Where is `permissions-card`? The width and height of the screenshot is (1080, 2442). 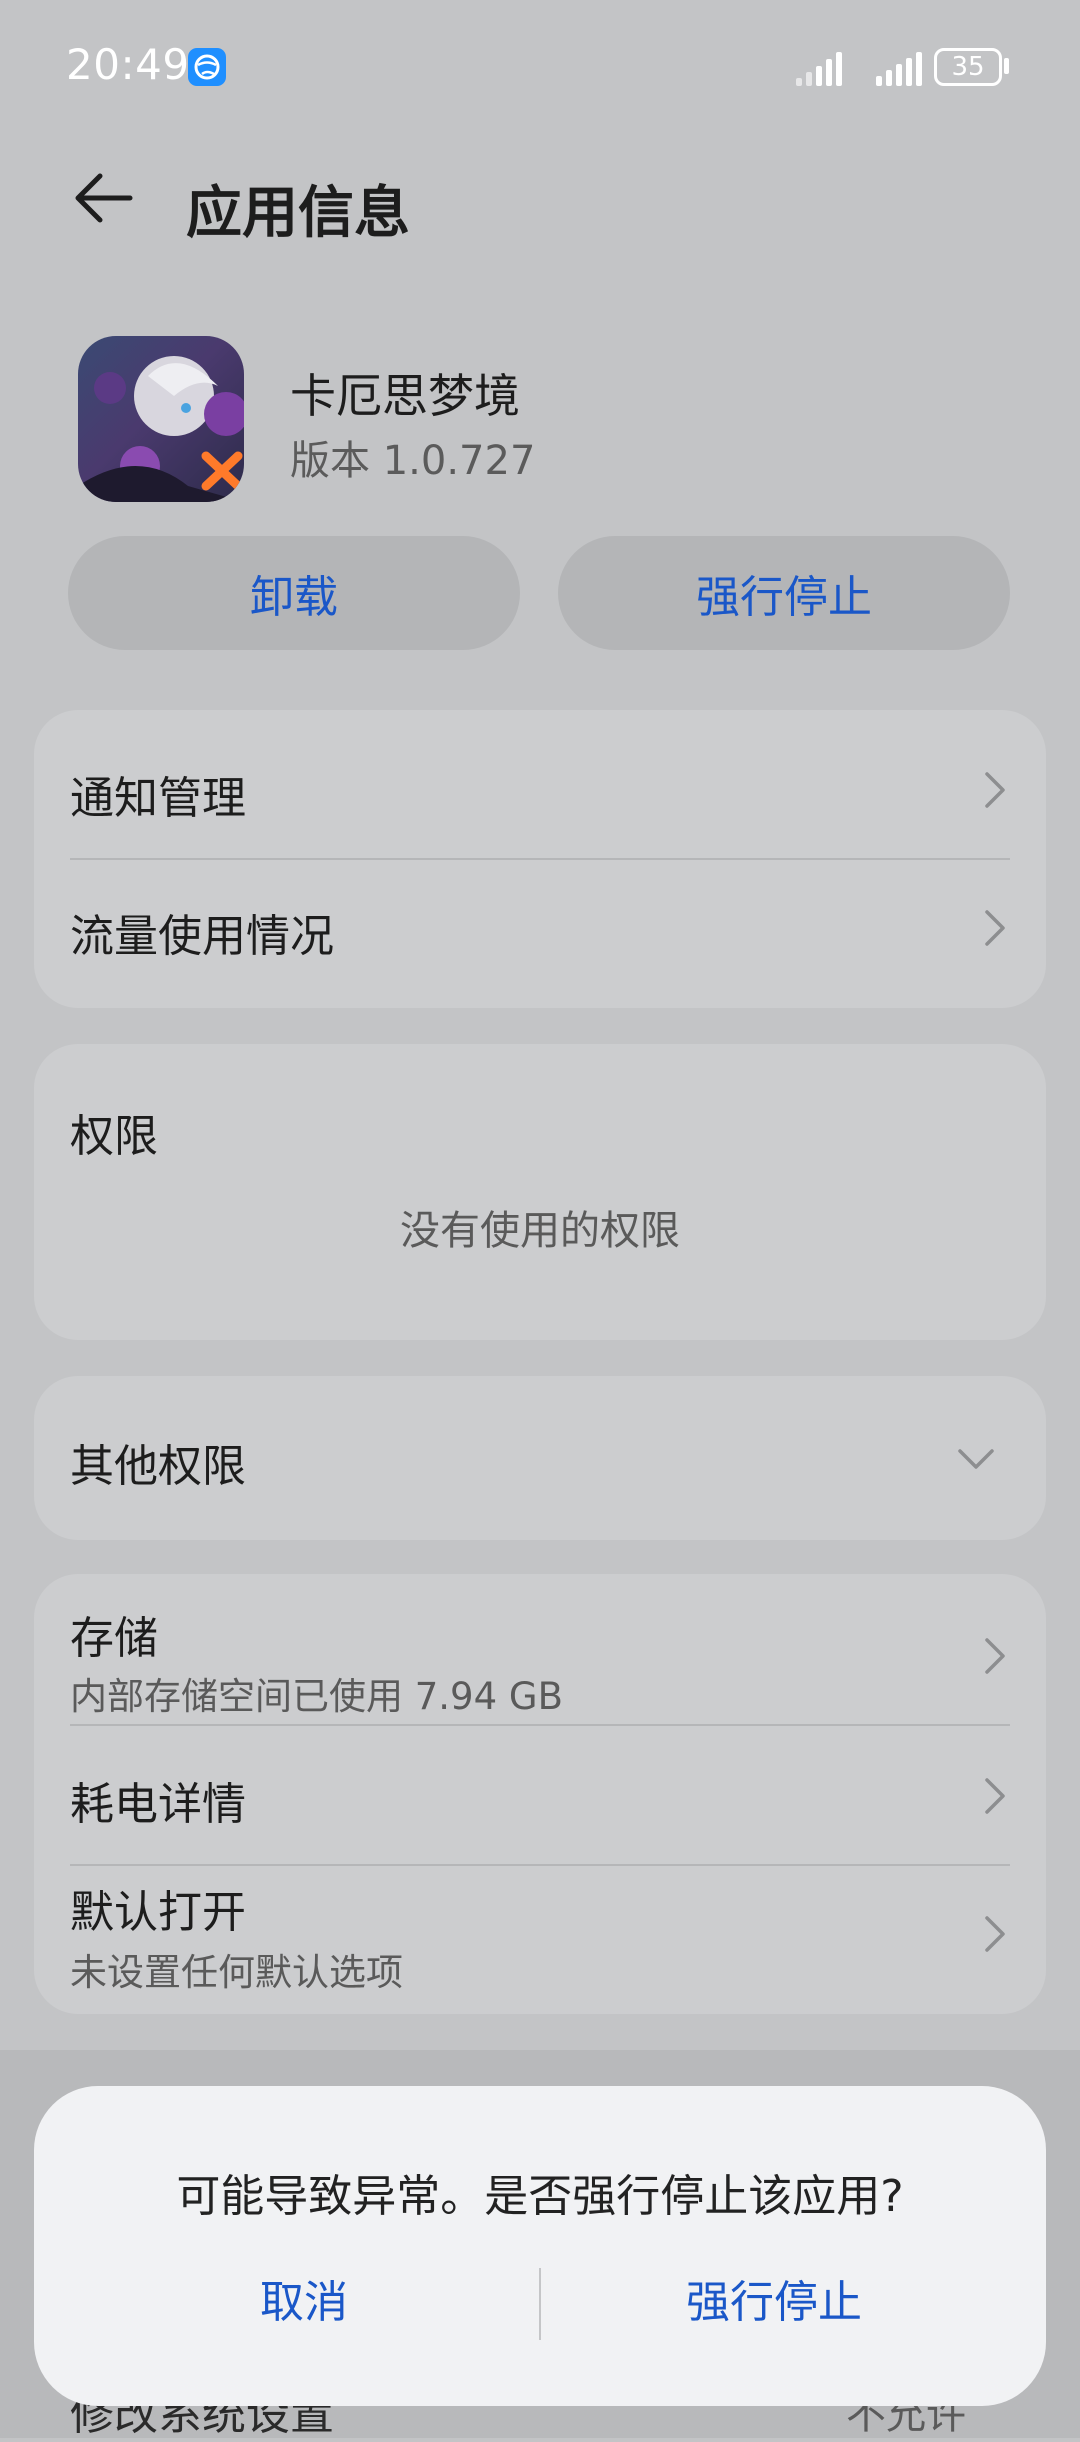 permissions-card is located at coordinates (540, 1192).